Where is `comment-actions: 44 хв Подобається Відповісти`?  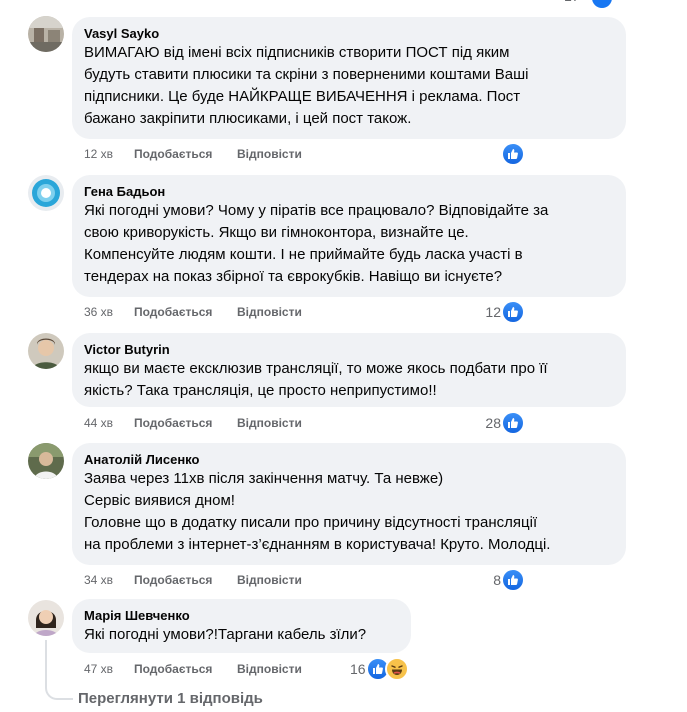
comment-actions: 44 хв Подобається Відповісти is located at coordinates (193, 423).